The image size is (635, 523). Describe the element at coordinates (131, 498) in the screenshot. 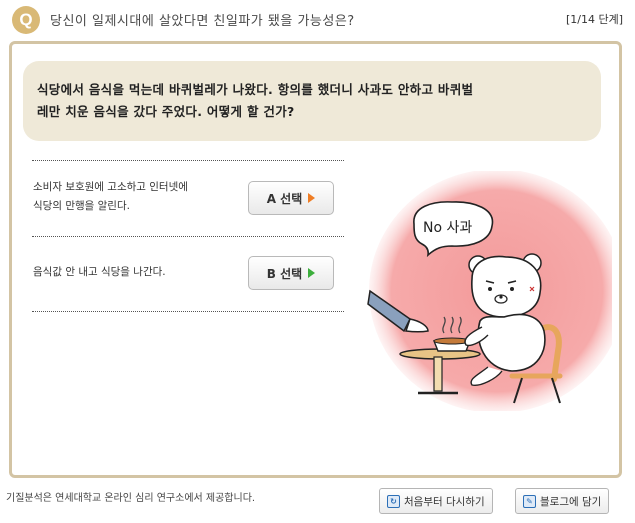

I see `footer-note: 기질분석은 연세대학교 온라인 심리 연구소에서 제공합니다.` at that location.